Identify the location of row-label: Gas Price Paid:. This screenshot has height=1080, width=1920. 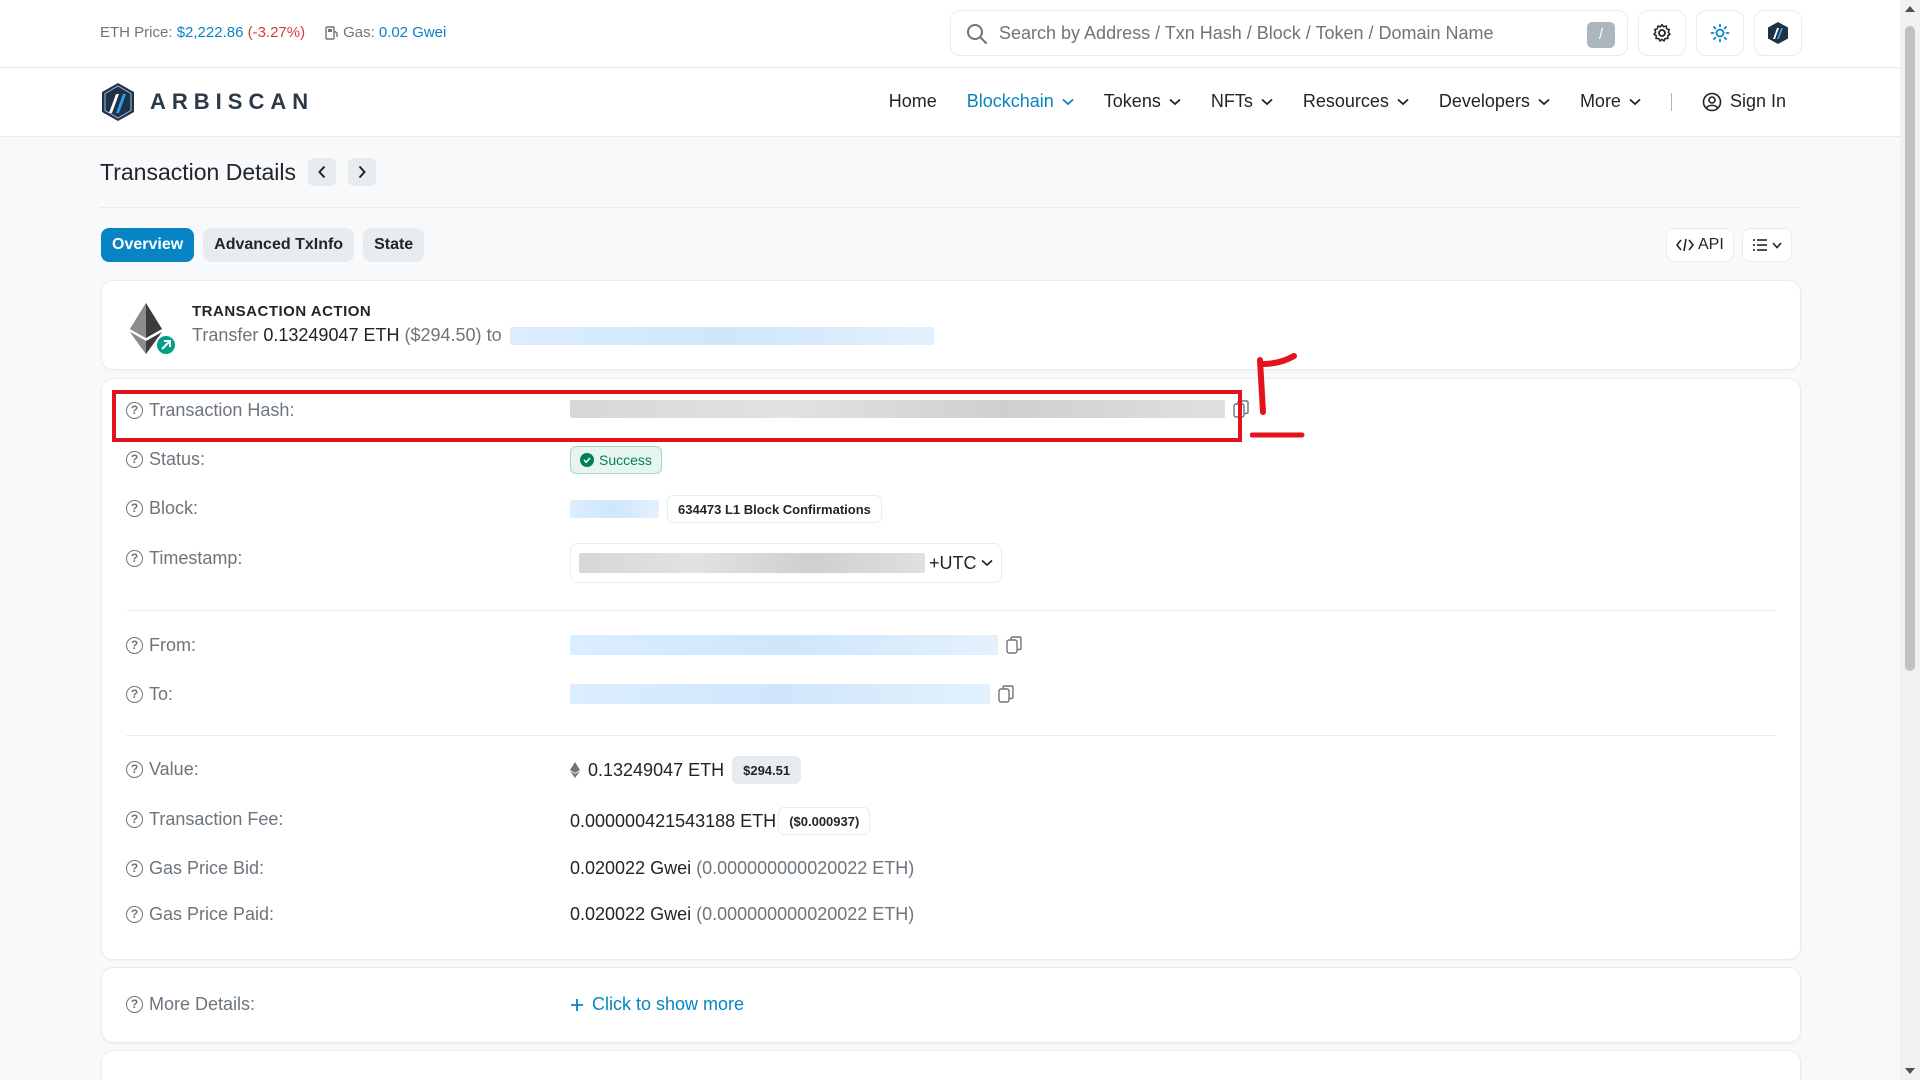
(212, 914).